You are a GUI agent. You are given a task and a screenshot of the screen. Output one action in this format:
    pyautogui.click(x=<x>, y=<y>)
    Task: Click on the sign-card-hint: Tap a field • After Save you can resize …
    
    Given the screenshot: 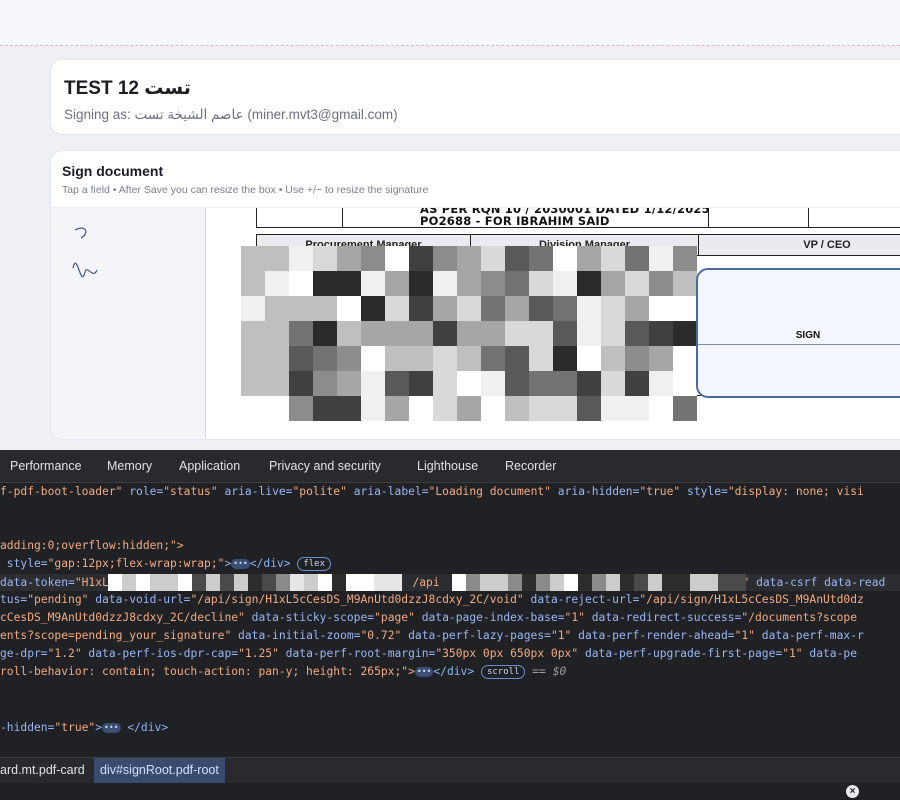 What is the action you would take?
    pyautogui.click(x=245, y=190)
    